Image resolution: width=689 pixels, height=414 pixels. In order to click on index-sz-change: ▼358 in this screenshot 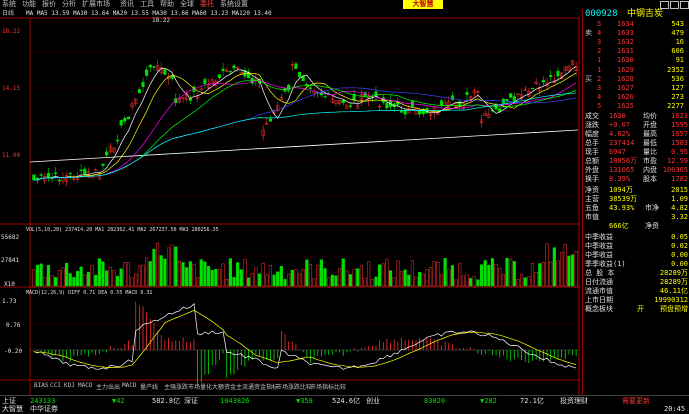, I will do `click(304, 401)`.